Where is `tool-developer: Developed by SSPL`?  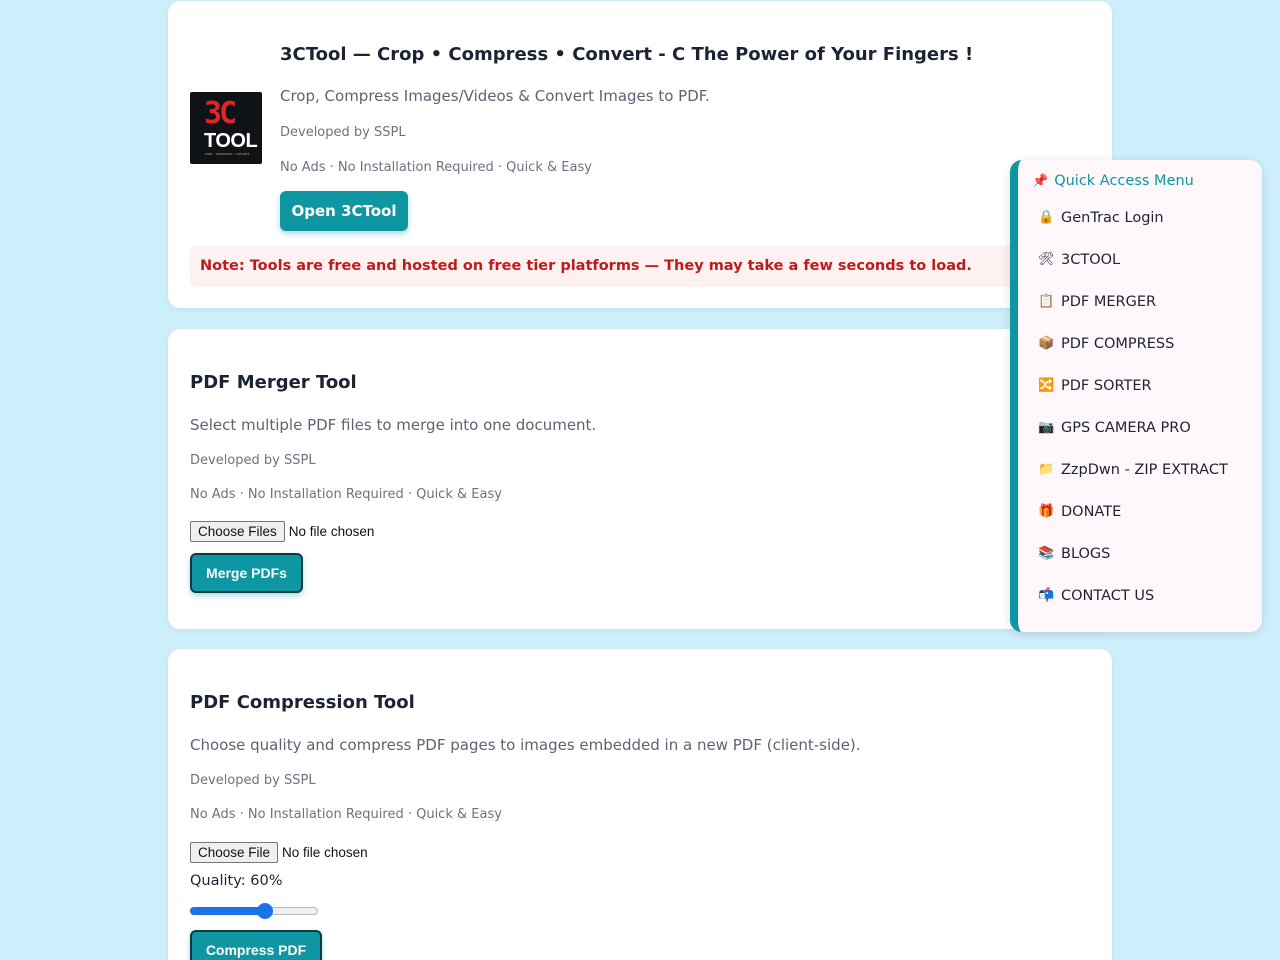
tool-developer: Developed by SSPL is located at coordinates (343, 132).